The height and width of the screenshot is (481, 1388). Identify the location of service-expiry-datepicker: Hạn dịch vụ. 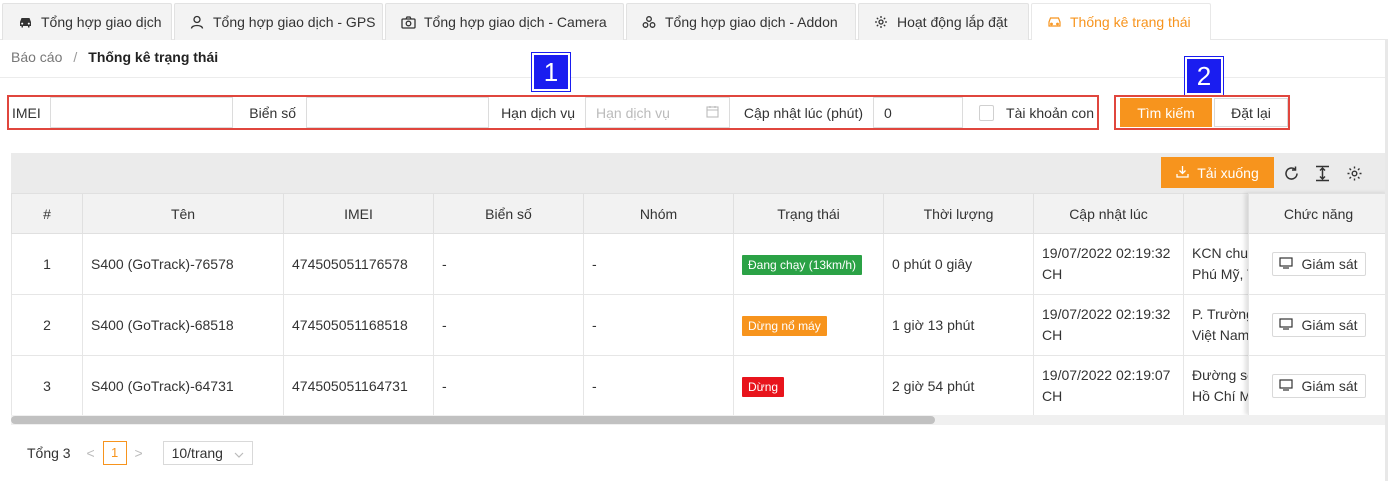
(657, 112).